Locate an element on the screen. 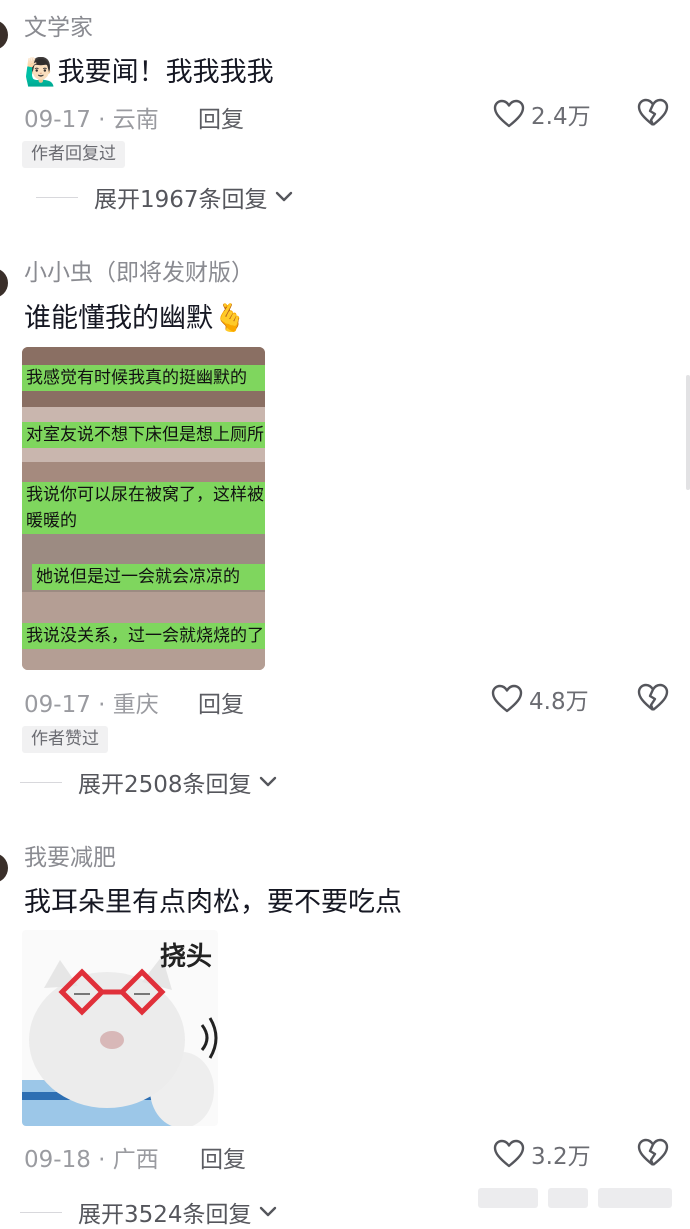 This screenshot has height=1229, width=690. chat-bubble: 她说但是过一会就会凉凉的 is located at coordinates (148, 577).